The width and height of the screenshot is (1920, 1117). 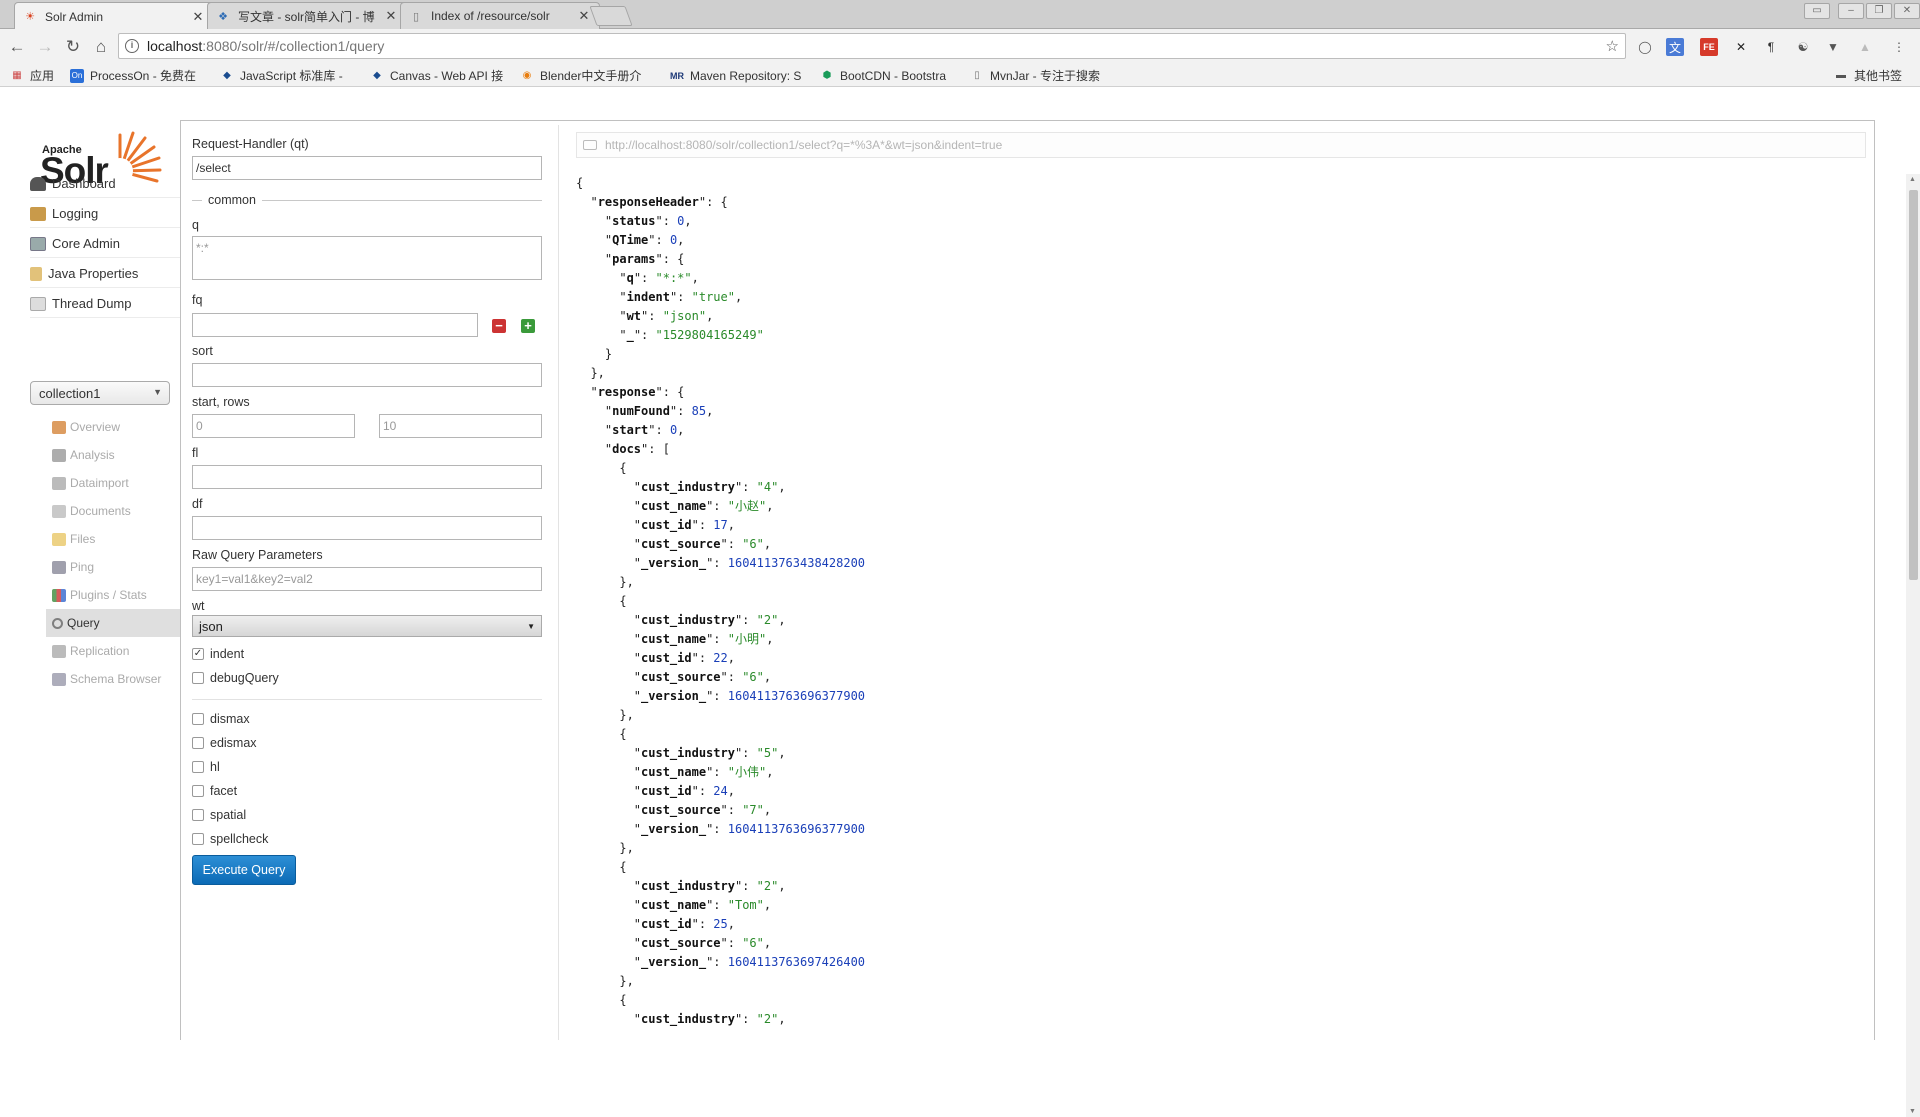 I want to click on close-window-button: ✕, so click(x=1907, y=11).